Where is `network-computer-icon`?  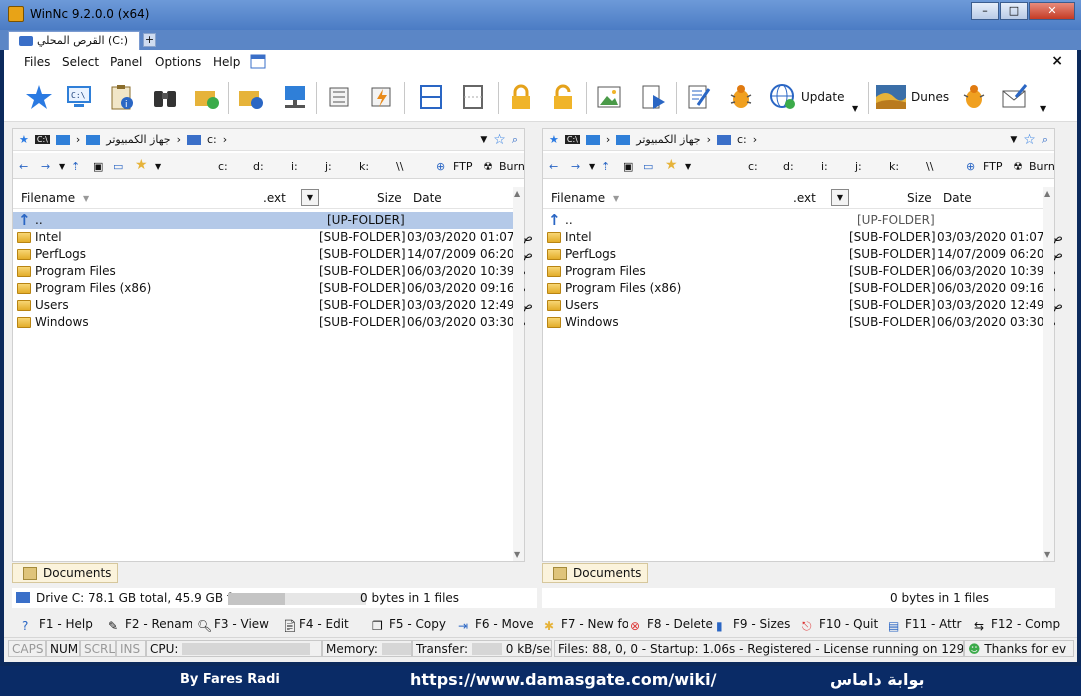
network-computer-icon is located at coordinates (295, 97).